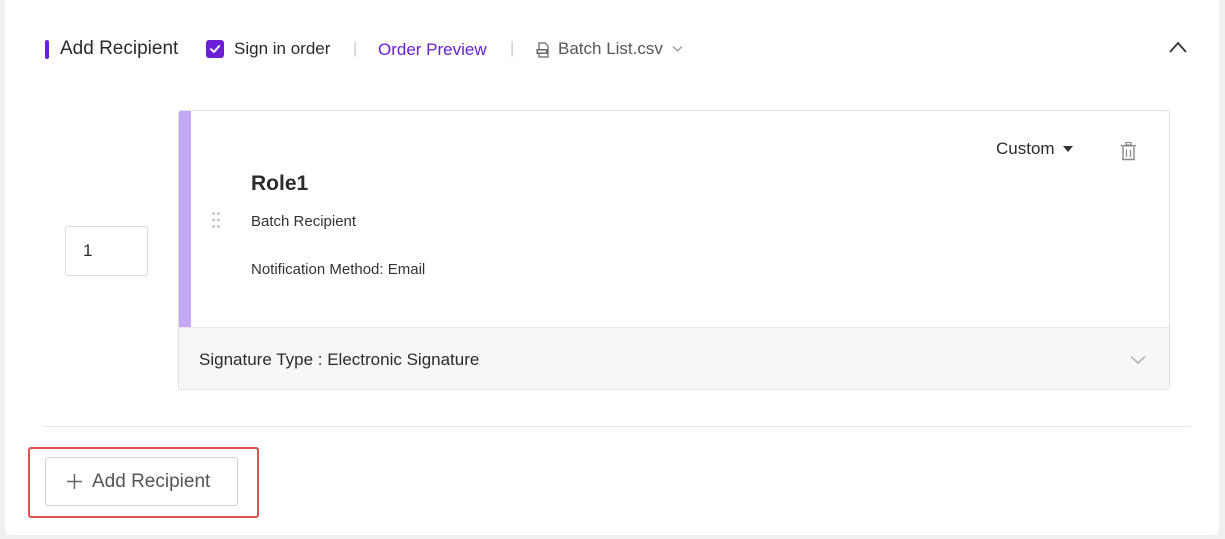  I want to click on batch-file-dropdown: Batch List.csv, so click(610, 49).